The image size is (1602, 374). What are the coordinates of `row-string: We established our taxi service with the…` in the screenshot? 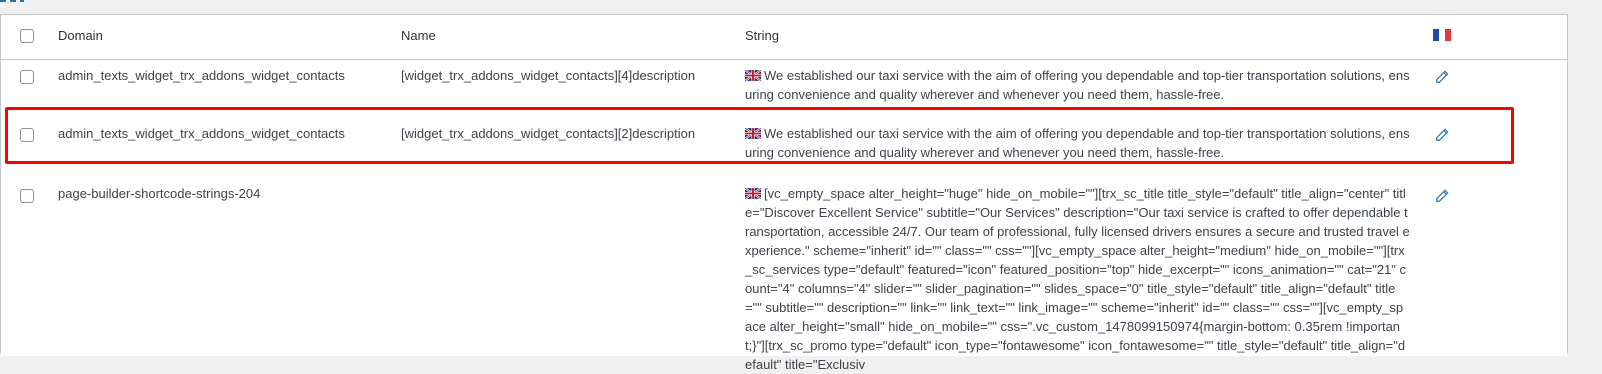 It's located at (1077, 85).